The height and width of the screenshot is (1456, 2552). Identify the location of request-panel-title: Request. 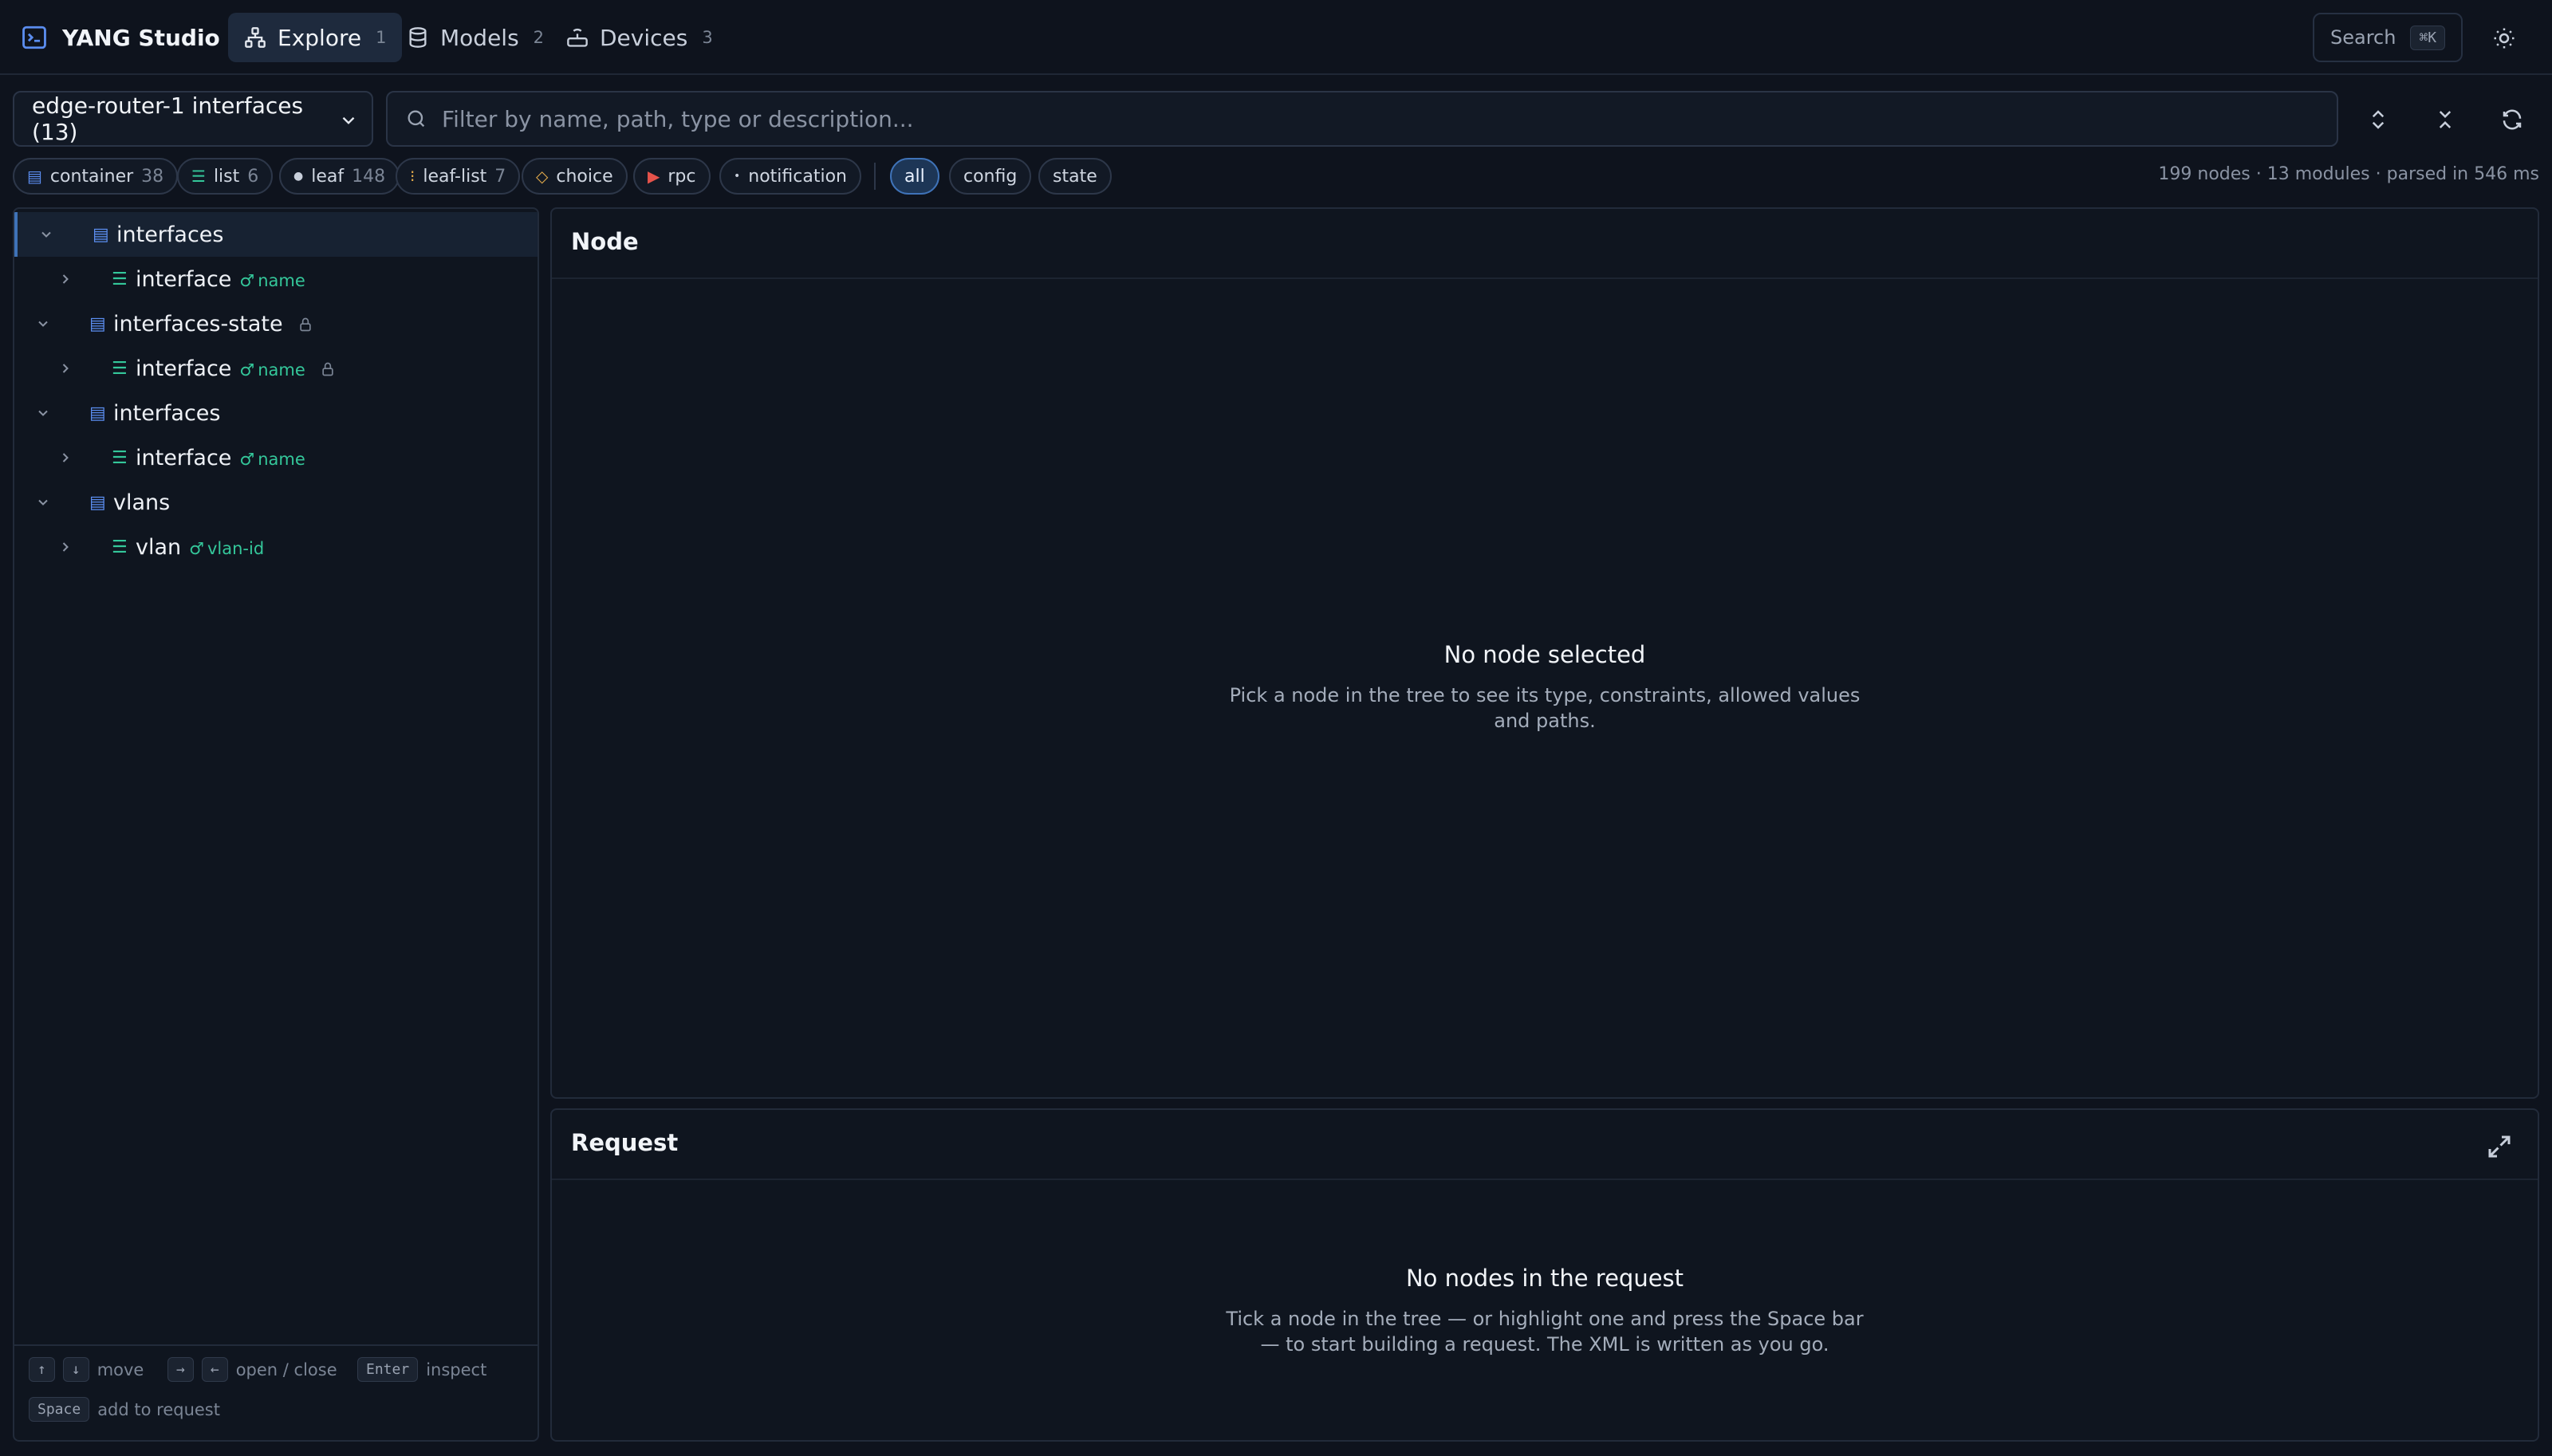
(625, 1142).